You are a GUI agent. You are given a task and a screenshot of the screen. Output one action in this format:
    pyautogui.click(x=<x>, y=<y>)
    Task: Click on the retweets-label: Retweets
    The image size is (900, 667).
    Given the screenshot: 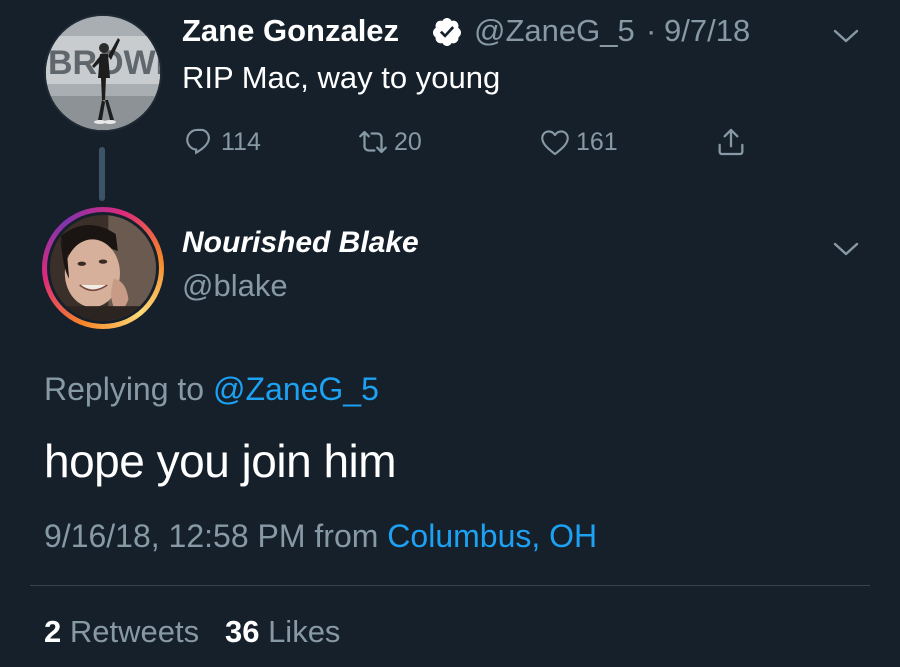 What is the action you would take?
    pyautogui.click(x=134, y=631)
    